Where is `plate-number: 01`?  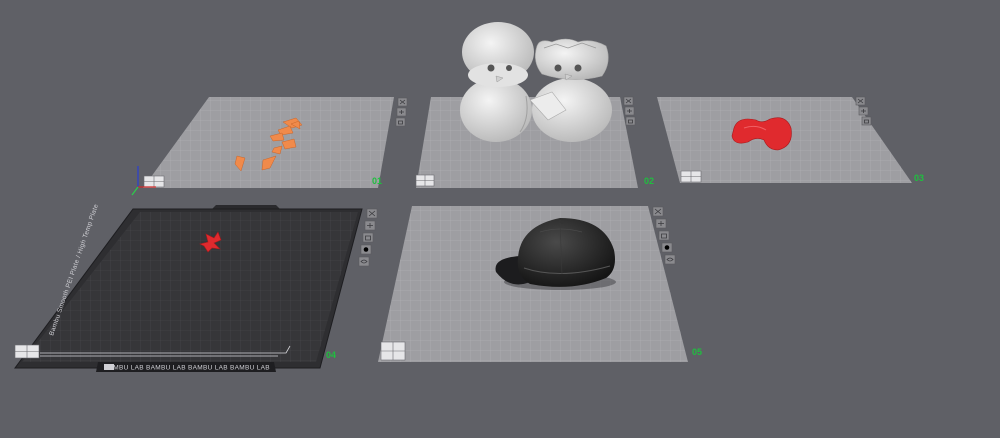 plate-number: 01 is located at coordinates (377, 181).